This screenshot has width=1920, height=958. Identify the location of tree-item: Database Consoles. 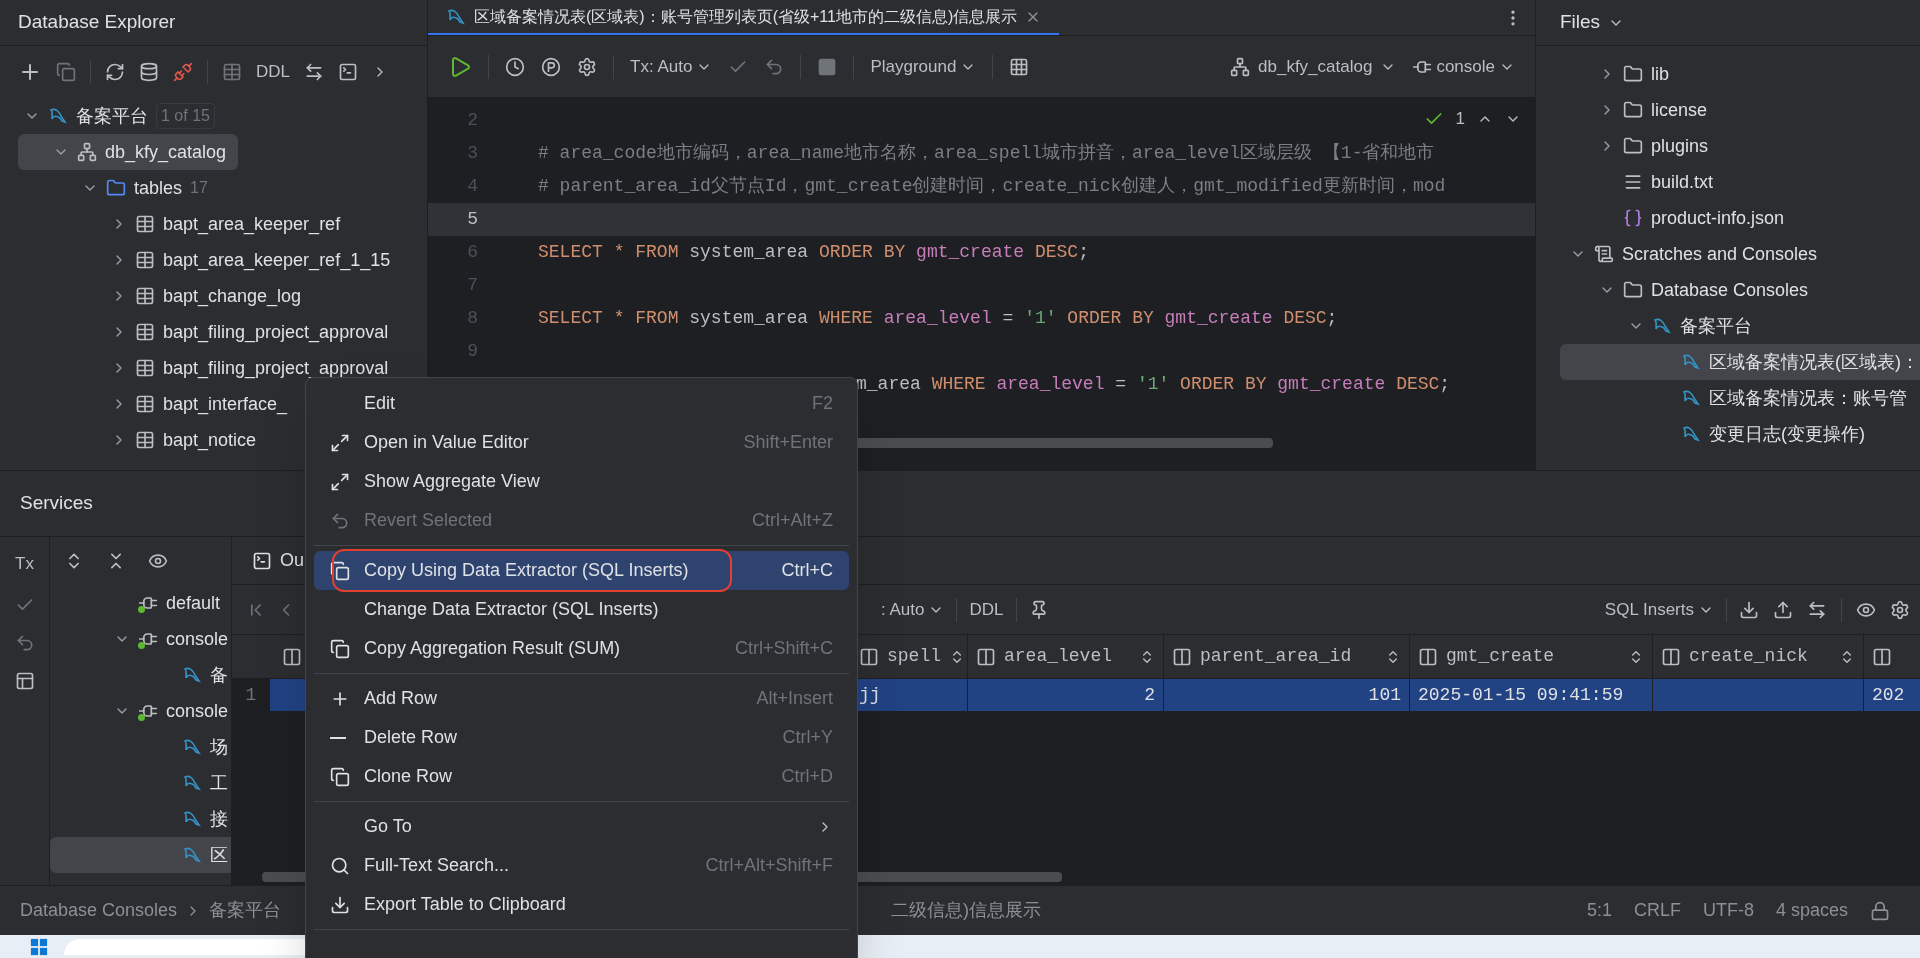
(1690, 290).